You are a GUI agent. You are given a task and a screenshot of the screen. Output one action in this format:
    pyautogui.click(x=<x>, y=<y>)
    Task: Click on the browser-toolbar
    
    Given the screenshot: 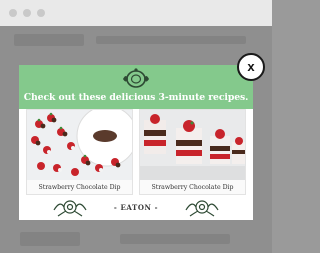 What is the action you would take?
    pyautogui.click(x=136, y=13)
    